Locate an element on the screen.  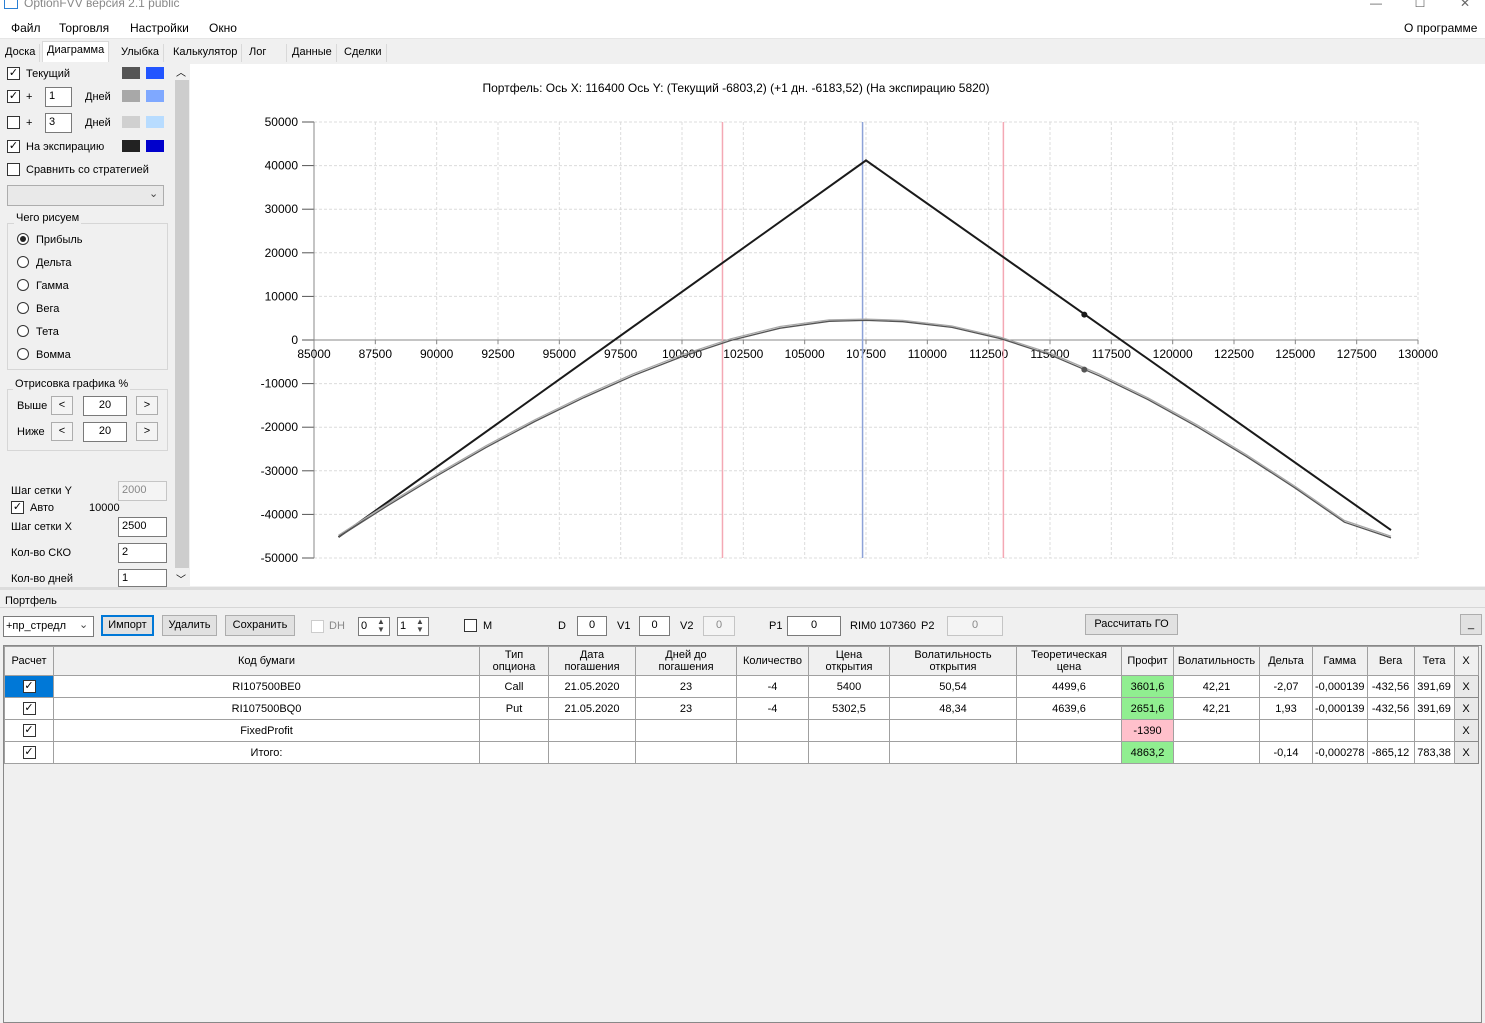
above-decrease-button: < is located at coordinates (62, 405).